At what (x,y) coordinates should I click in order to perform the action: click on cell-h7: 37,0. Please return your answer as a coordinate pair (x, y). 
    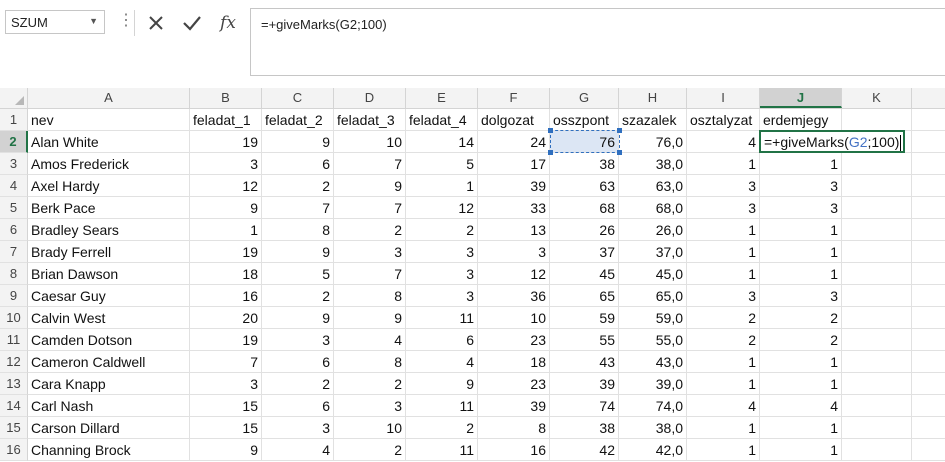
    Looking at the image, I should click on (653, 252).